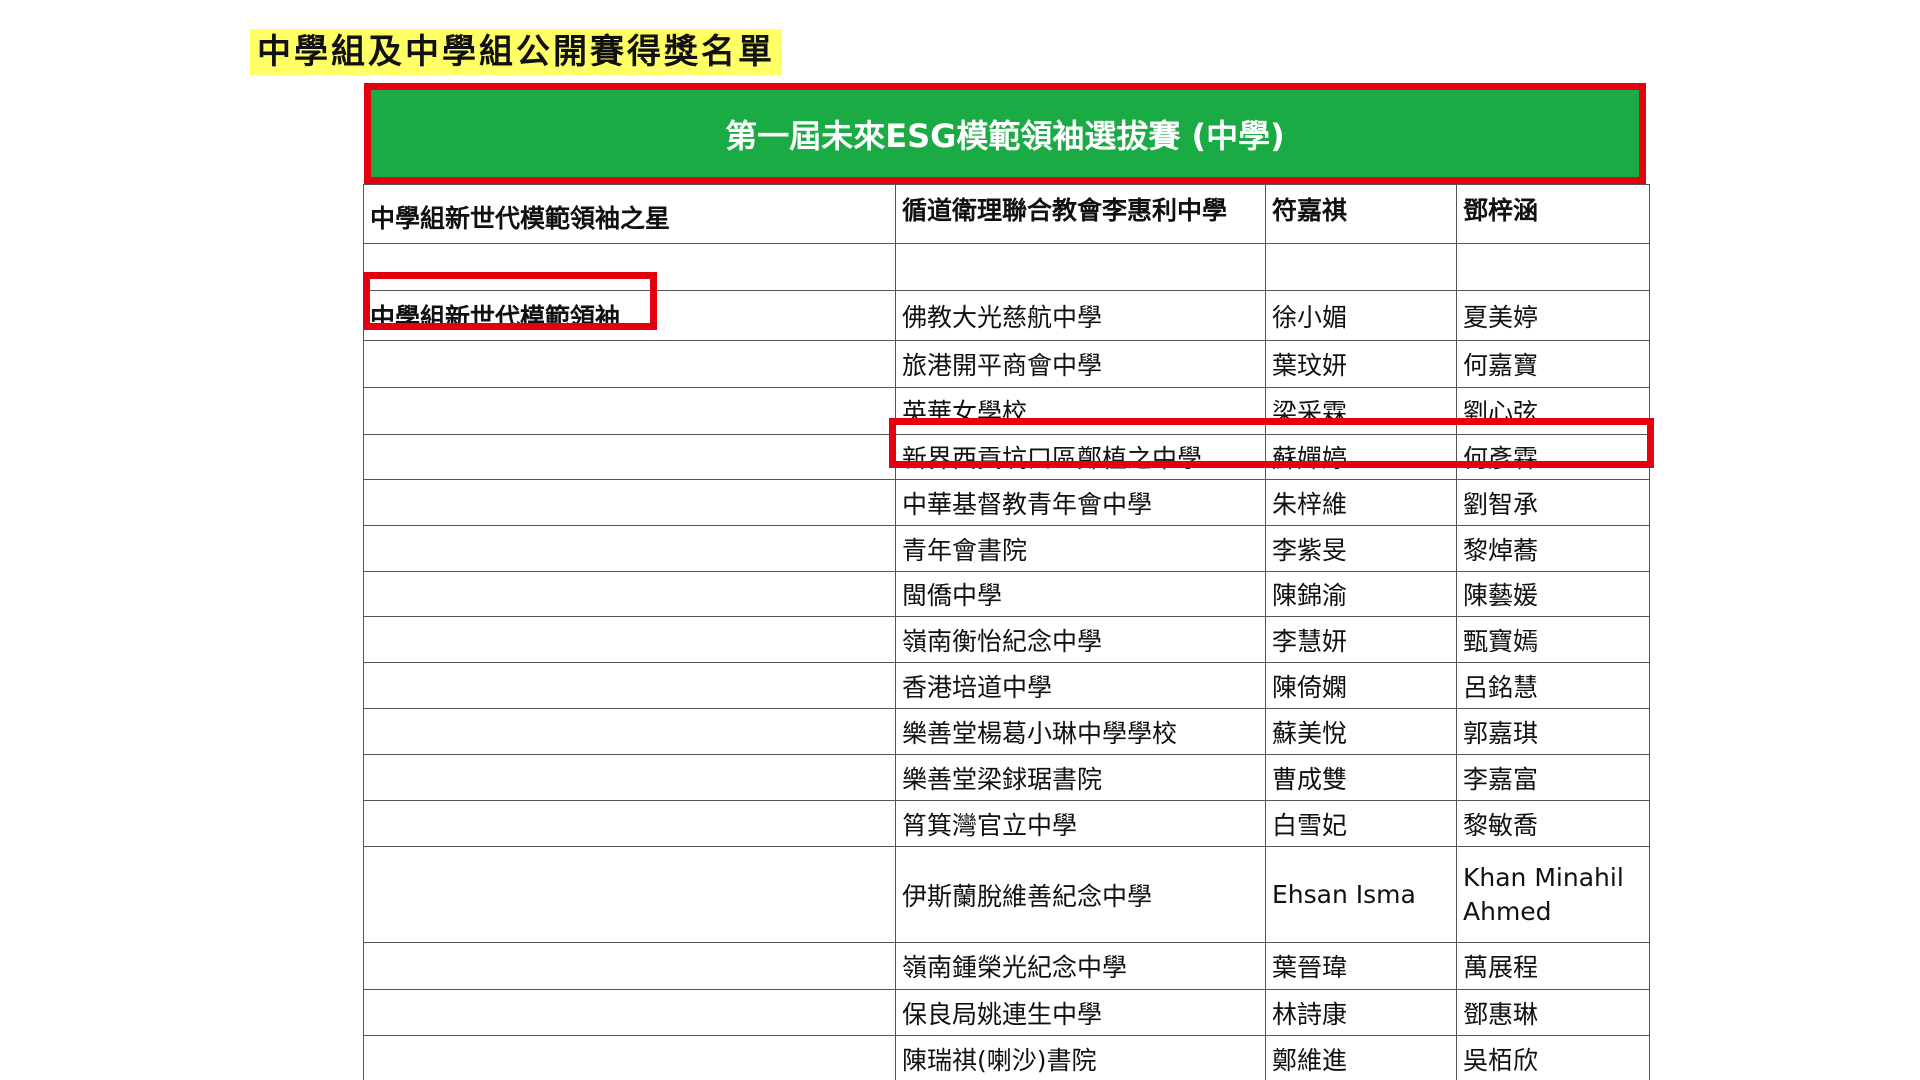 Image resolution: width=1920 pixels, height=1080 pixels. Describe the element at coordinates (1553, 823) in the screenshot. I see `student-name-2: 黎敏喬` at that location.